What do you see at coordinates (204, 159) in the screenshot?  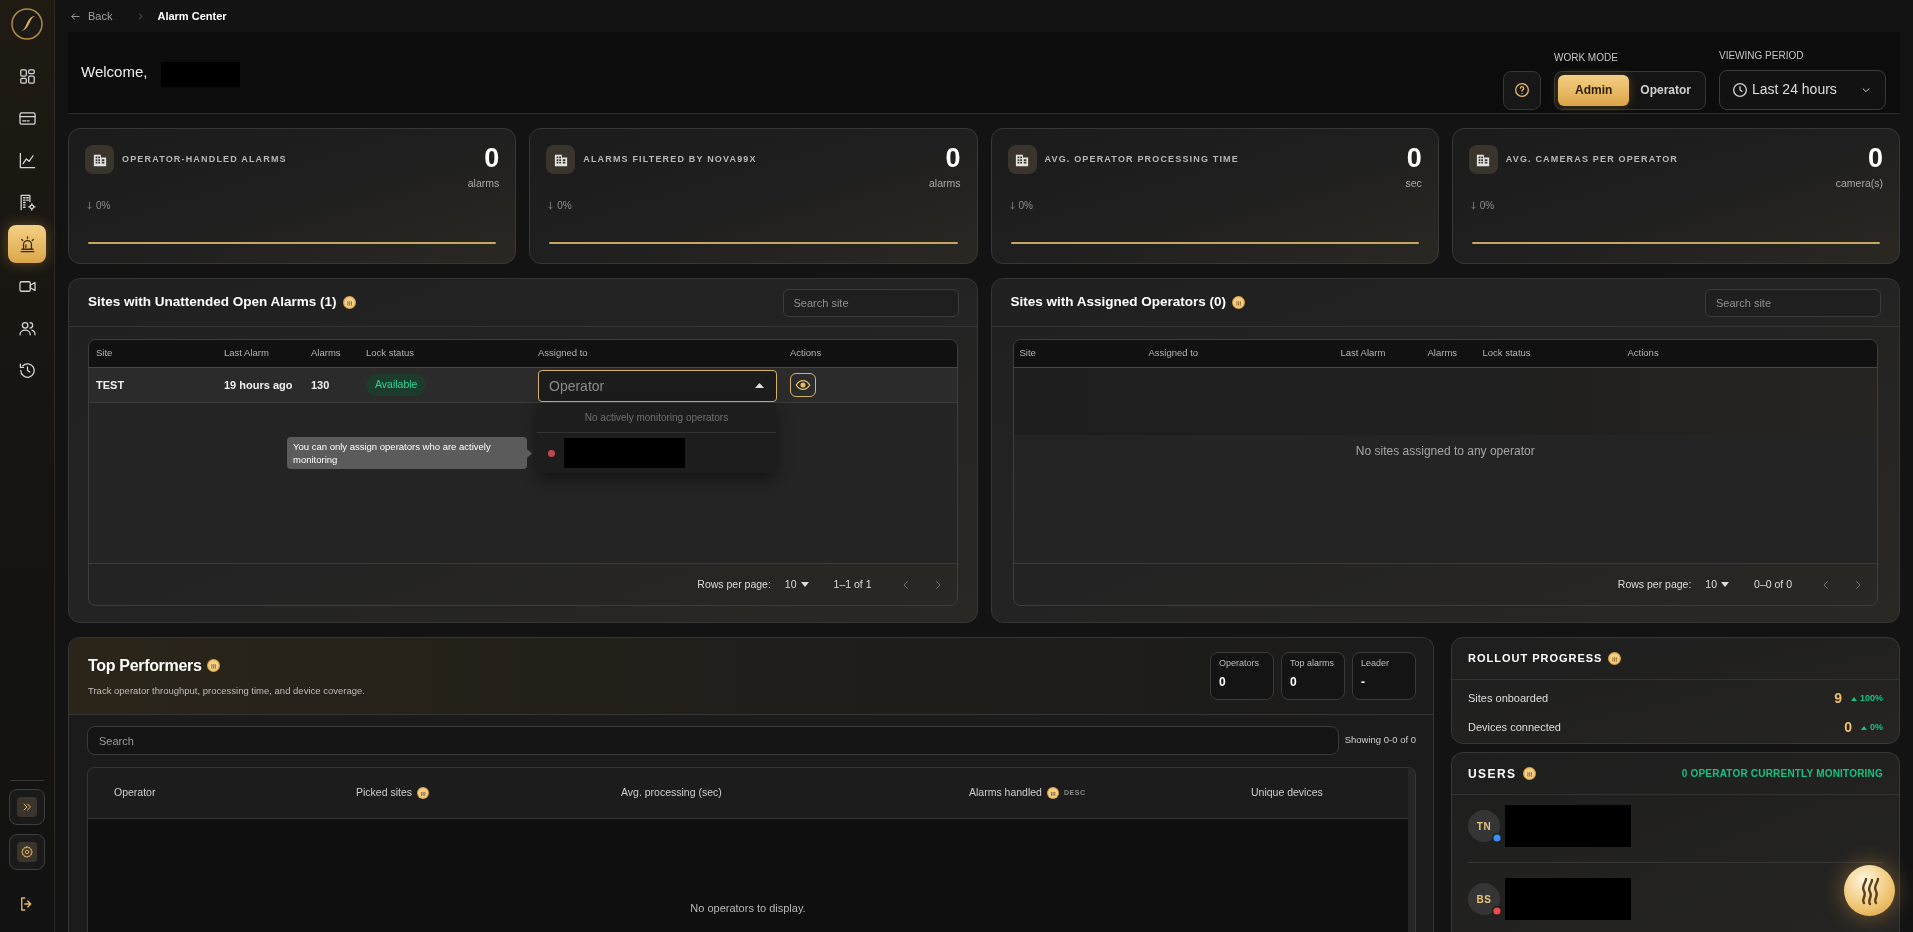 I see `stat-title: OPERATOR-HANDLED ALARMS` at bounding box center [204, 159].